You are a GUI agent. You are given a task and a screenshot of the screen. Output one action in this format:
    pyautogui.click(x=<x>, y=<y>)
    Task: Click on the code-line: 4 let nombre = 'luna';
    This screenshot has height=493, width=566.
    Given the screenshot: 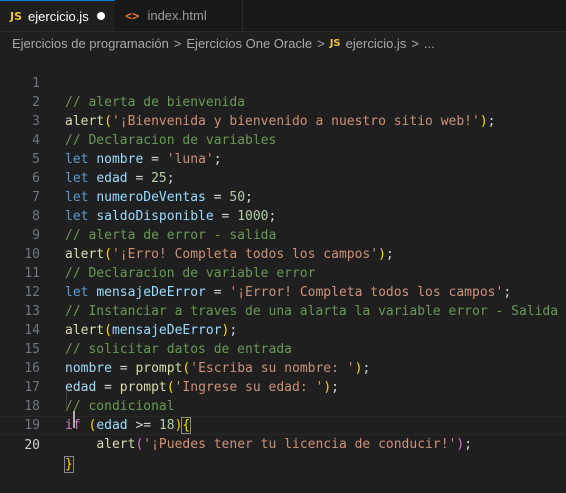 What is the action you would take?
    pyautogui.click(x=283, y=139)
    